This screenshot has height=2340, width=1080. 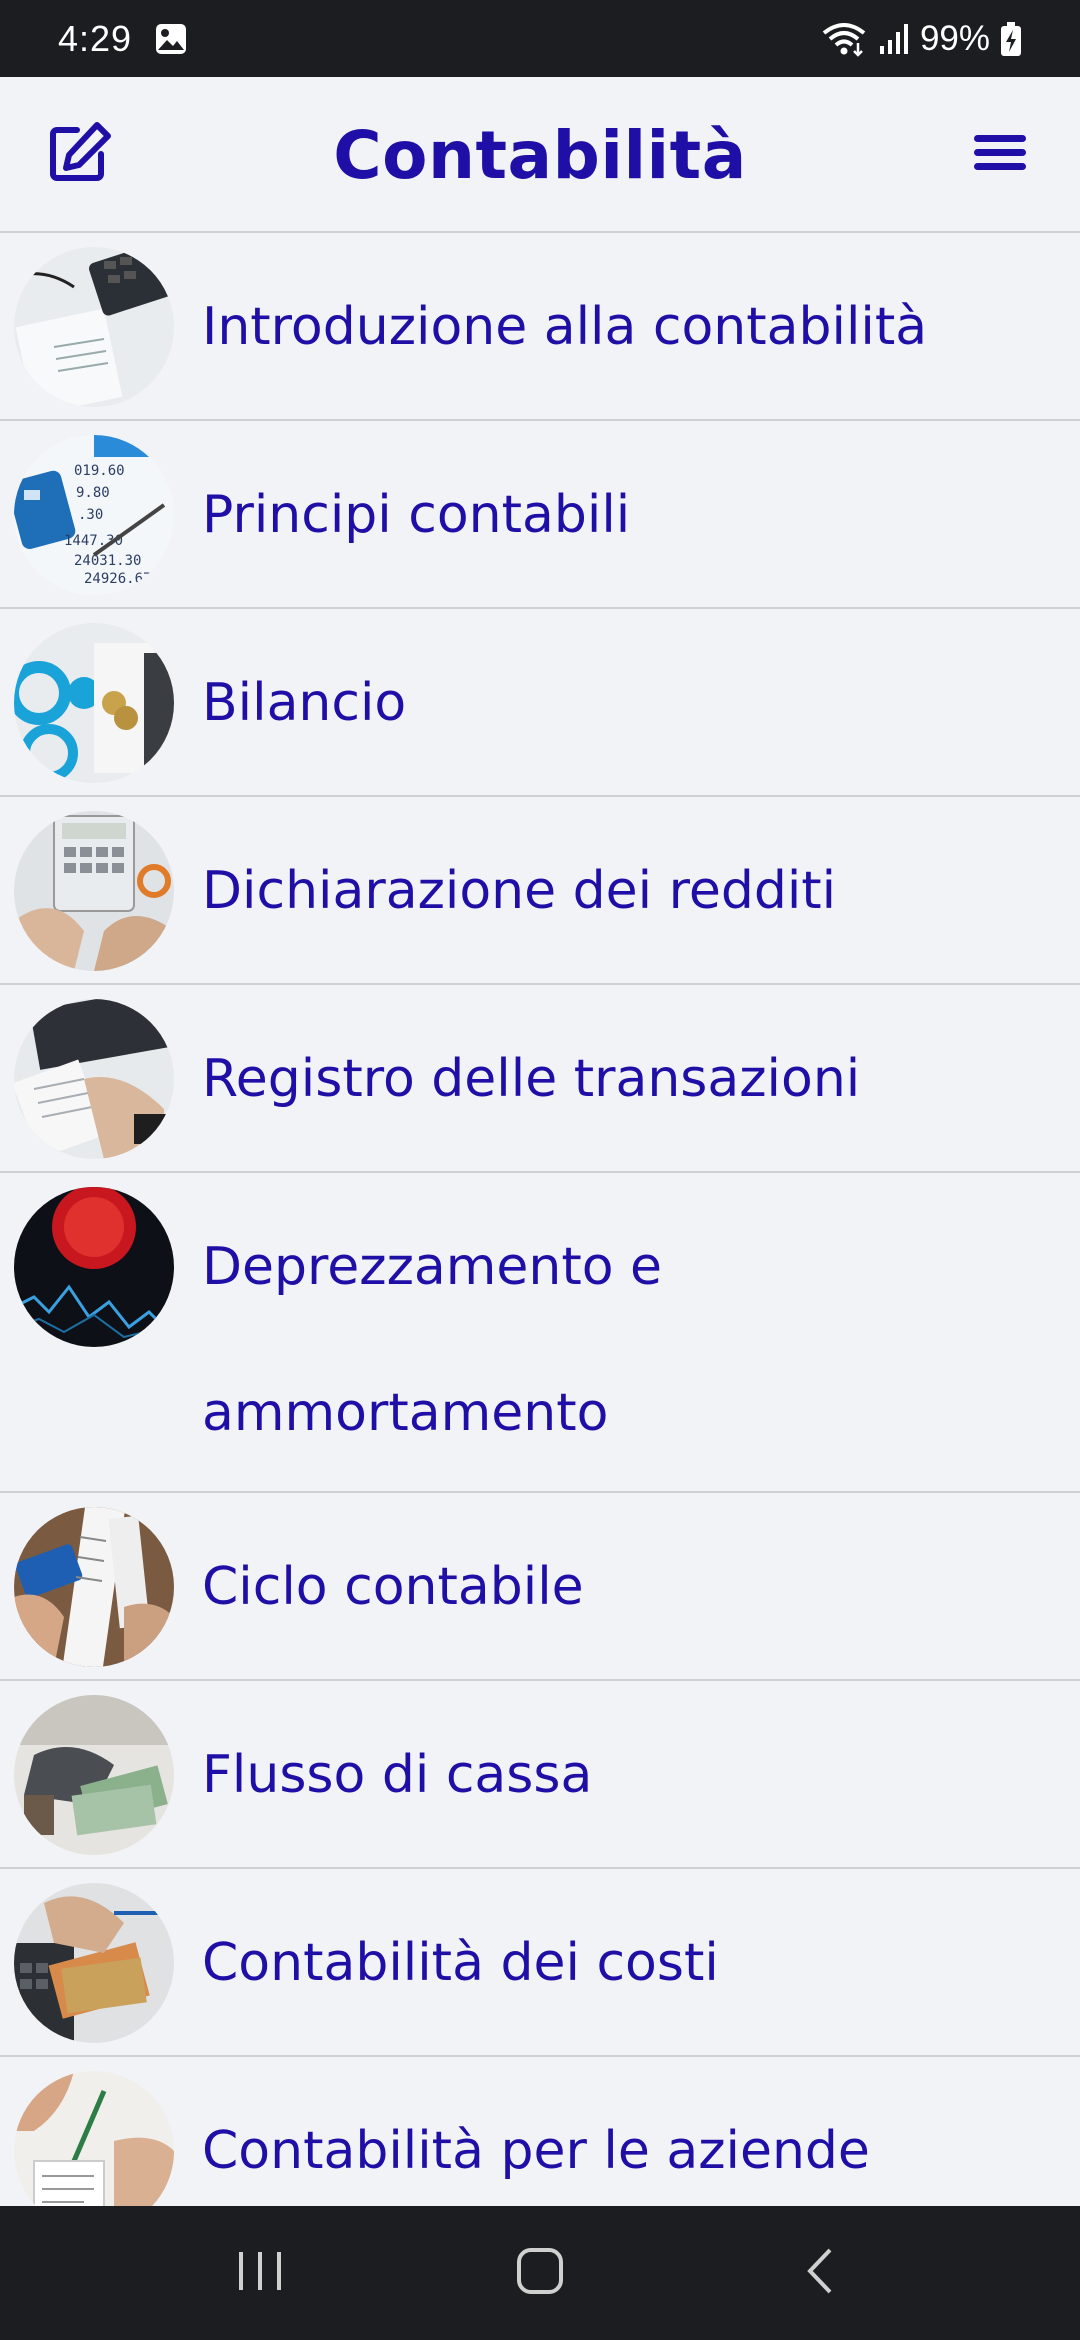 I want to click on home-button, so click(x=540, y=2273).